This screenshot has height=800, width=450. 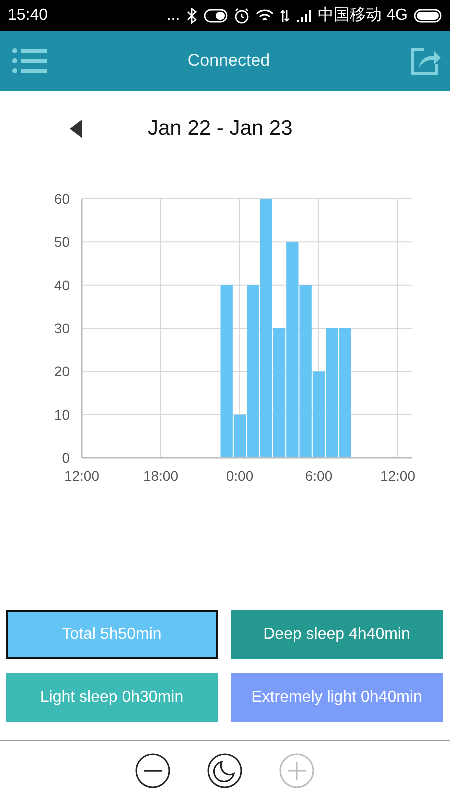 I want to click on y-tick-label: 40, so click(x=62, y=285).